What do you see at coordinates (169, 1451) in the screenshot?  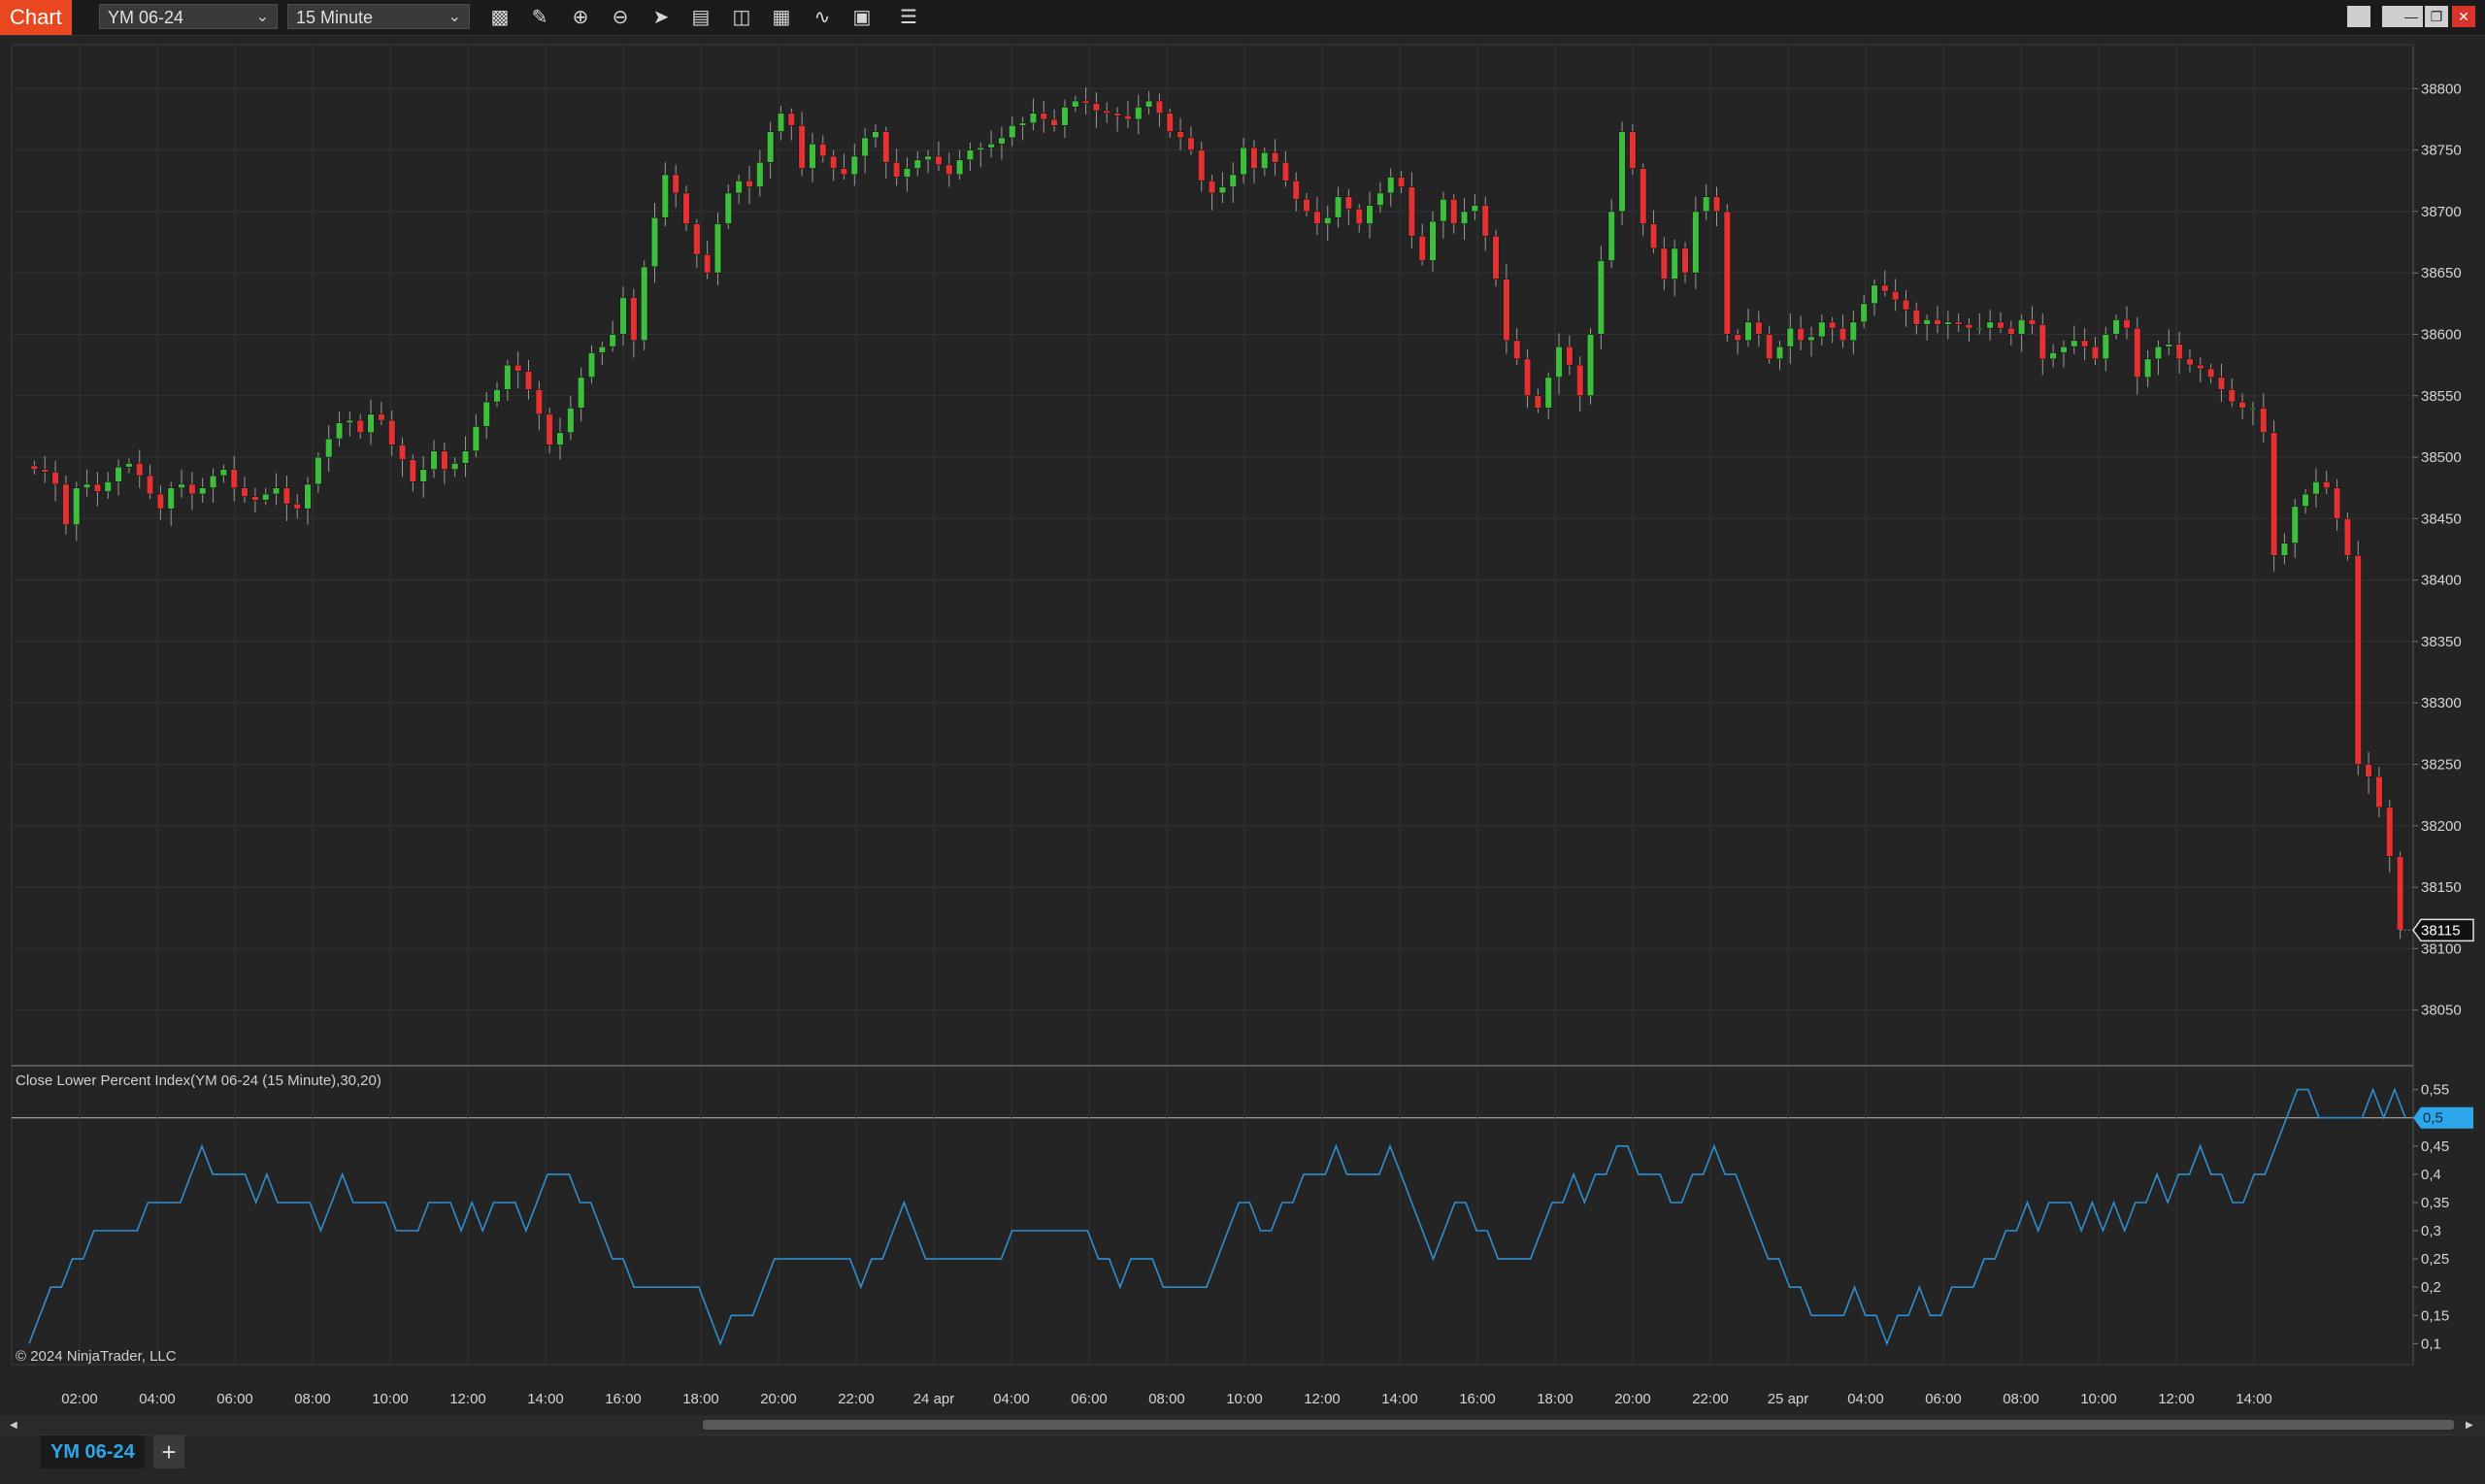 I see `add-tab-button: +` at bounding box center [169, 1451].